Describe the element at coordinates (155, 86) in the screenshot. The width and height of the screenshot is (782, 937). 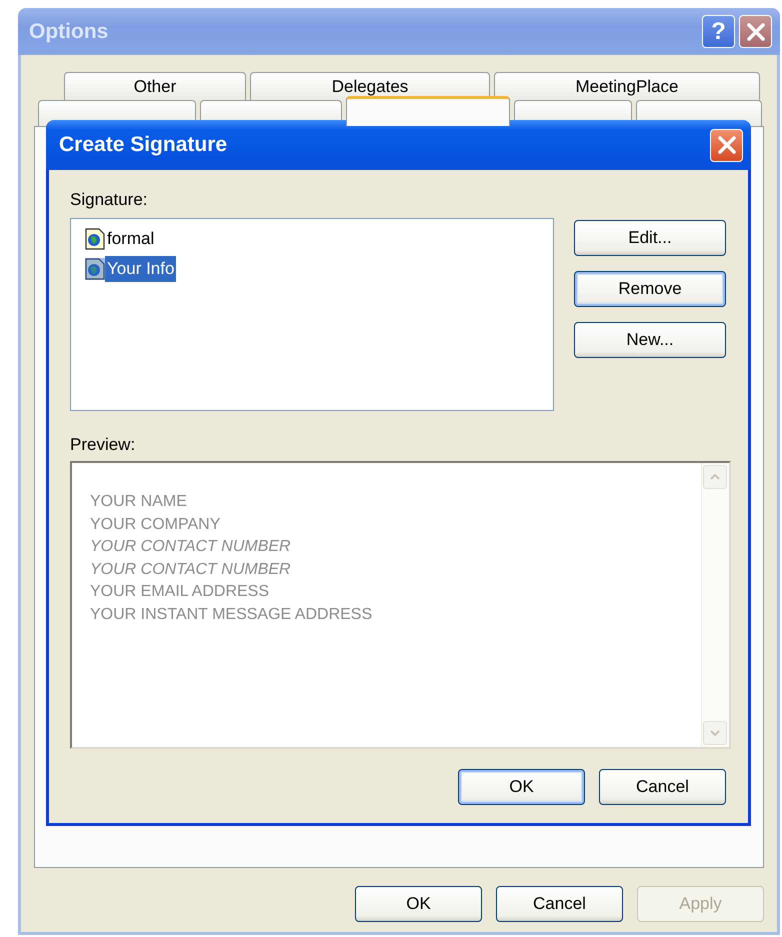
I see `tab: Other` at that location.